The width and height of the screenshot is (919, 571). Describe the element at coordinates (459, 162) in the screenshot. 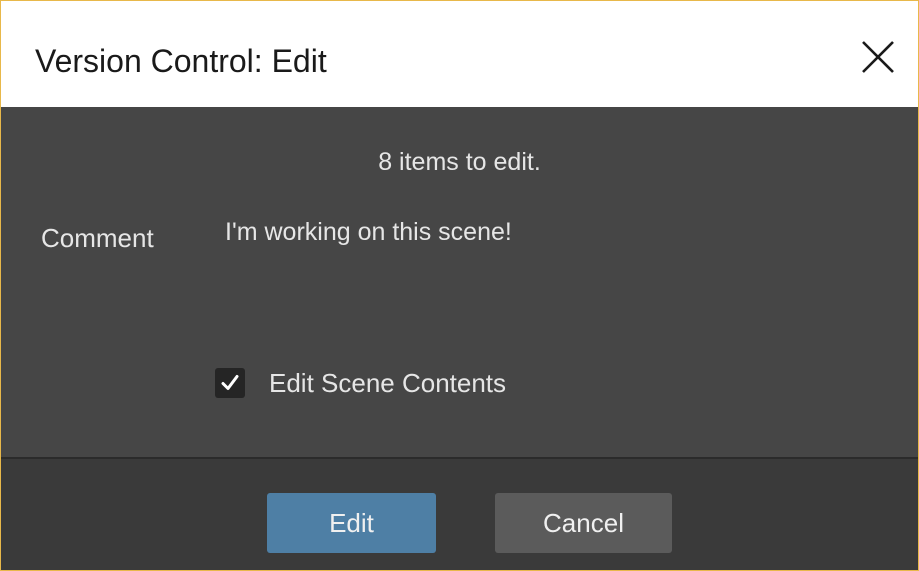

I see `items-count-text: 8 items to edit.` at that location.